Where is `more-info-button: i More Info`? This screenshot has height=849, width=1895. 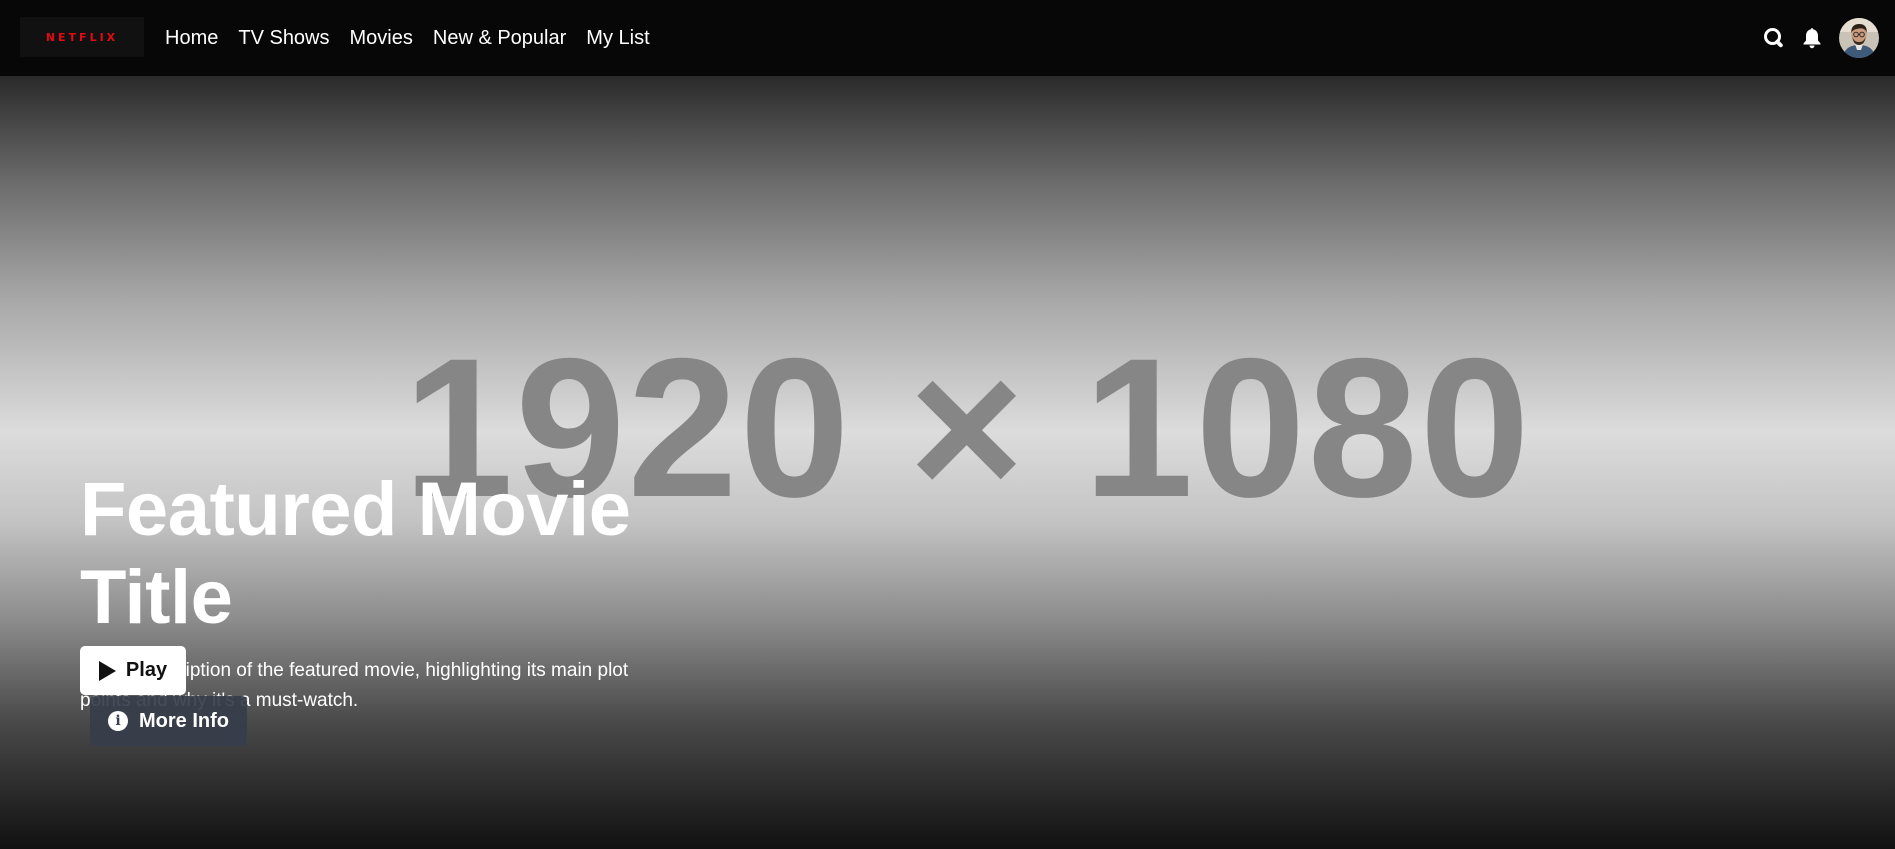
more-info-button: i More Info is located at coordinates (168, 721).